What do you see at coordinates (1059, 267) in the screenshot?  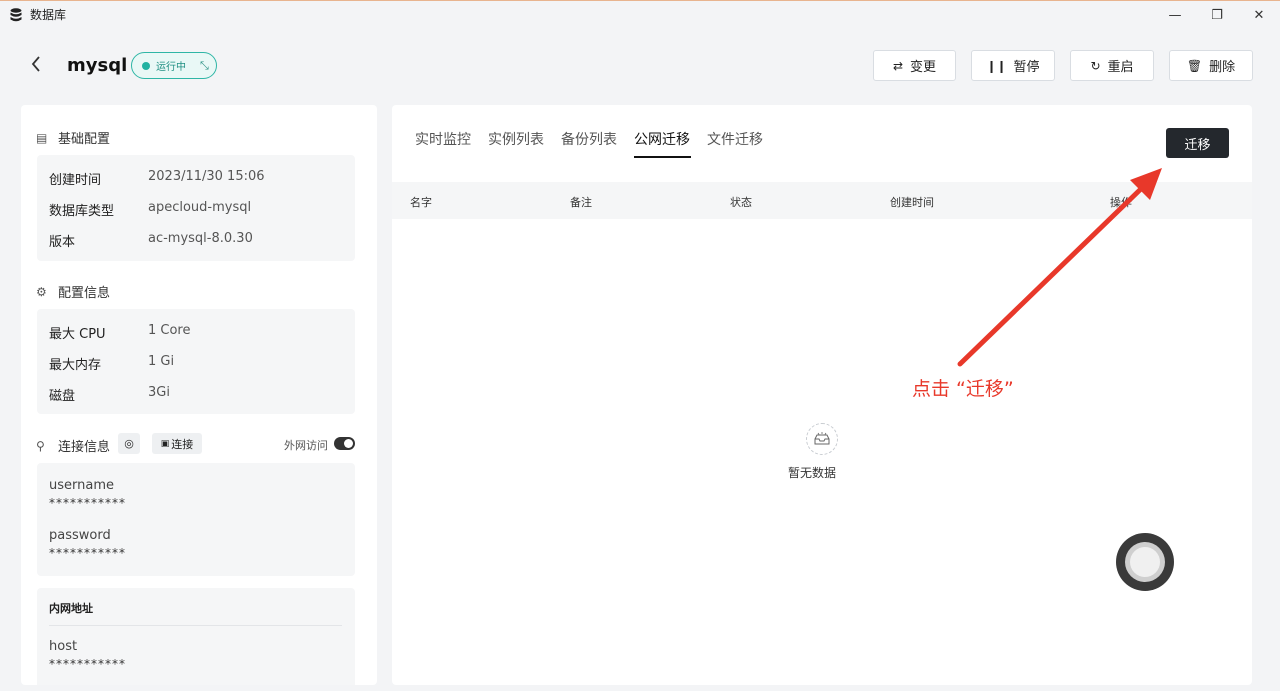 I see `annotation-arrow` at bounding box center [1059, 267].